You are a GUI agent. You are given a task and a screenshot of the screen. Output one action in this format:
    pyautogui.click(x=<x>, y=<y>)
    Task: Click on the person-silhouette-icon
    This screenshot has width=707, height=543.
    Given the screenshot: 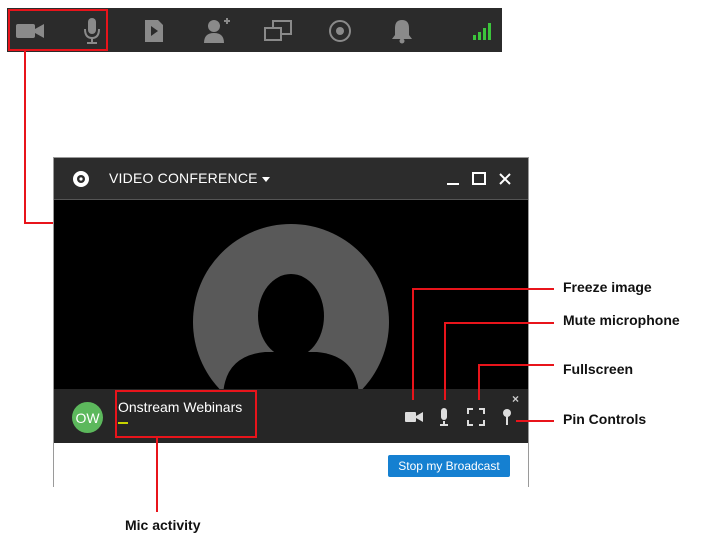 What is the action you would take?
    pyautogui.click(x=291, y=331)
    